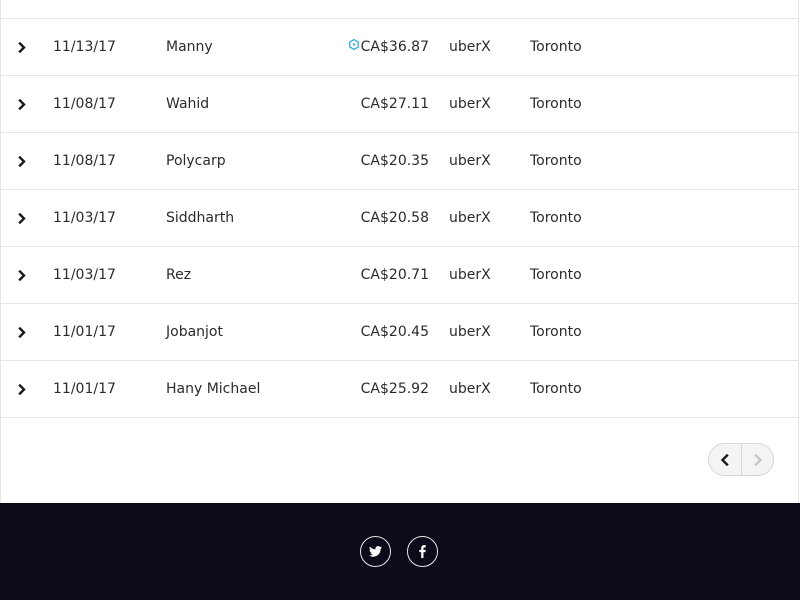 The height and width of the screenshot is (600, 800). Describe the element at coordinates (394, 218) in the screenshot. I see `trip-fare: CA$20.58` at that location.